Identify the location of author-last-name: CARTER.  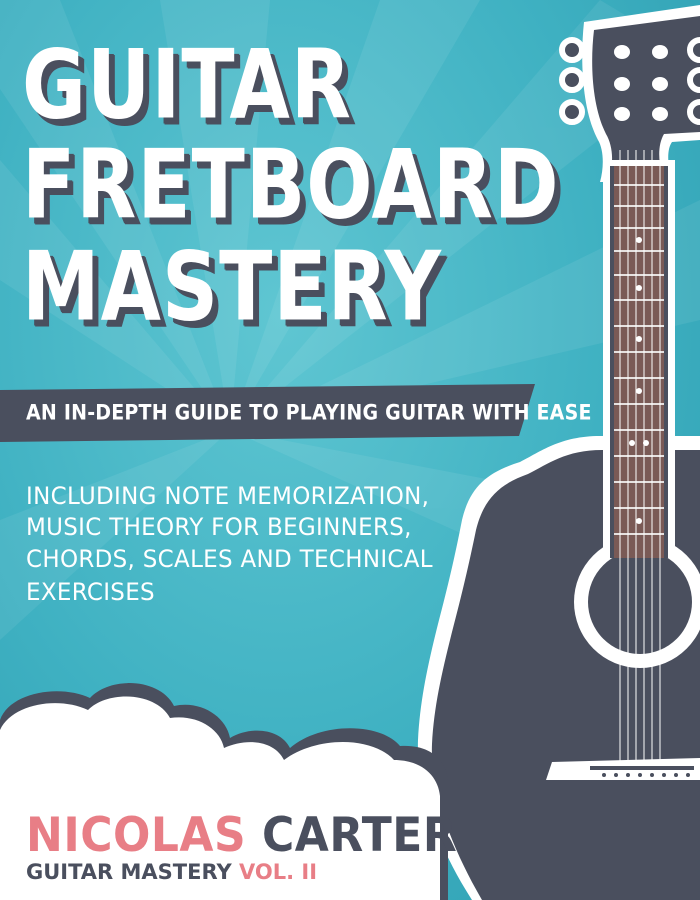
(360, 836).